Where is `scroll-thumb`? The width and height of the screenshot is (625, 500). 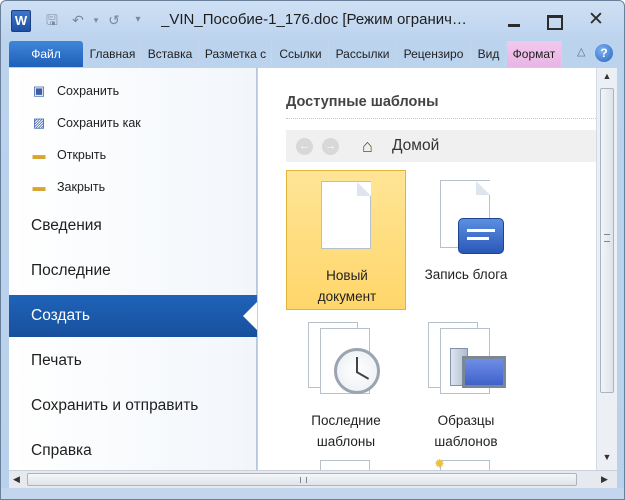
scroll-thumb is located at coordinates (607, 240).